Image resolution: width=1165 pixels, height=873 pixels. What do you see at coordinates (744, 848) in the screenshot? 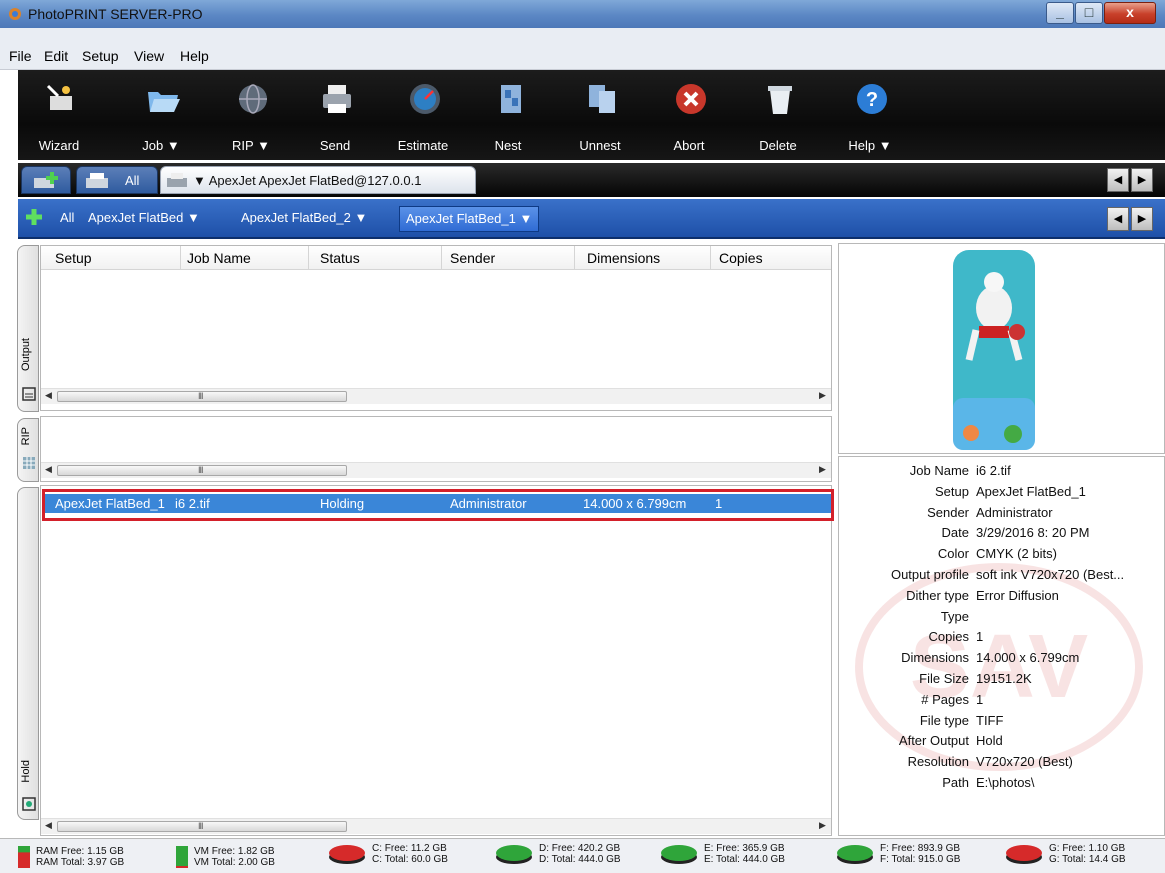
I see `disk-free-text: E: Free: 365.9 GB` at bounding box center [744, 848].